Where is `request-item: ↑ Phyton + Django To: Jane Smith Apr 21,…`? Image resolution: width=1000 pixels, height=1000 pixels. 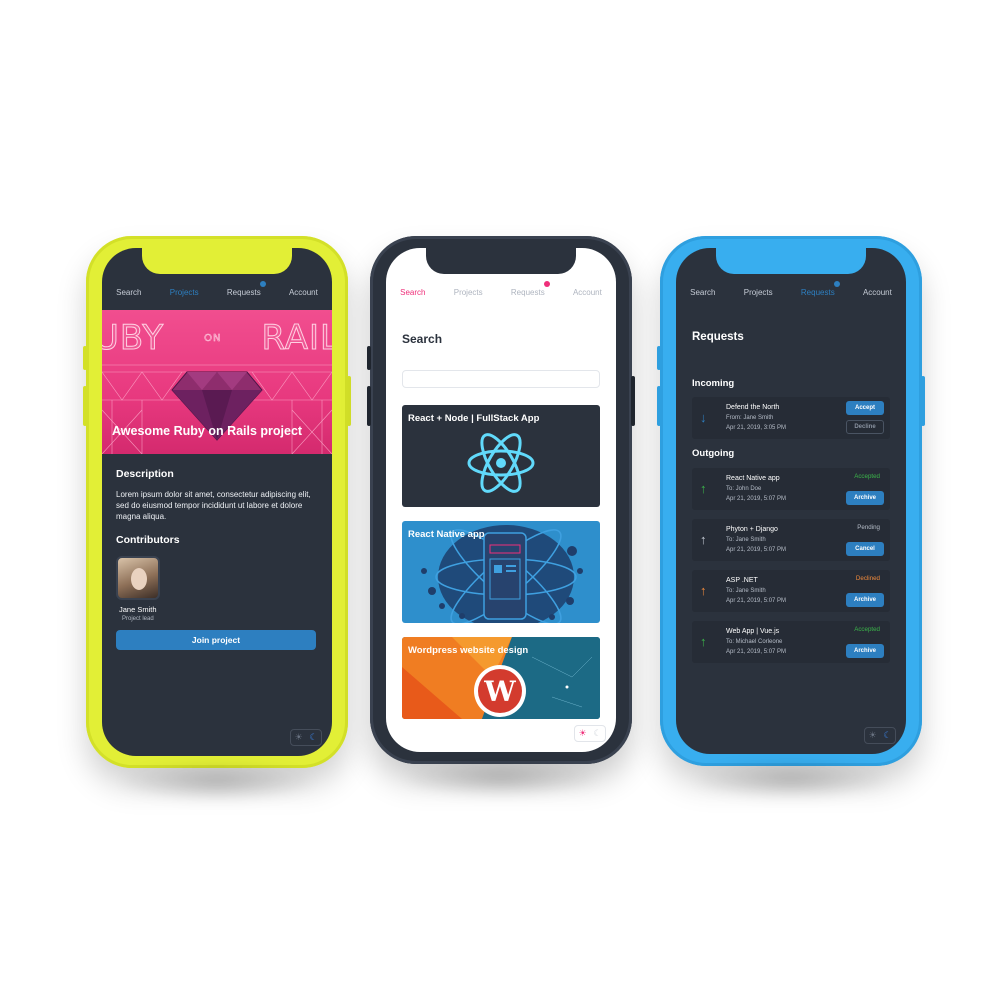
request-item: ↑ Phyton + Django To: Jane Smith Apr 21,… is located at coordinates (791, 540).